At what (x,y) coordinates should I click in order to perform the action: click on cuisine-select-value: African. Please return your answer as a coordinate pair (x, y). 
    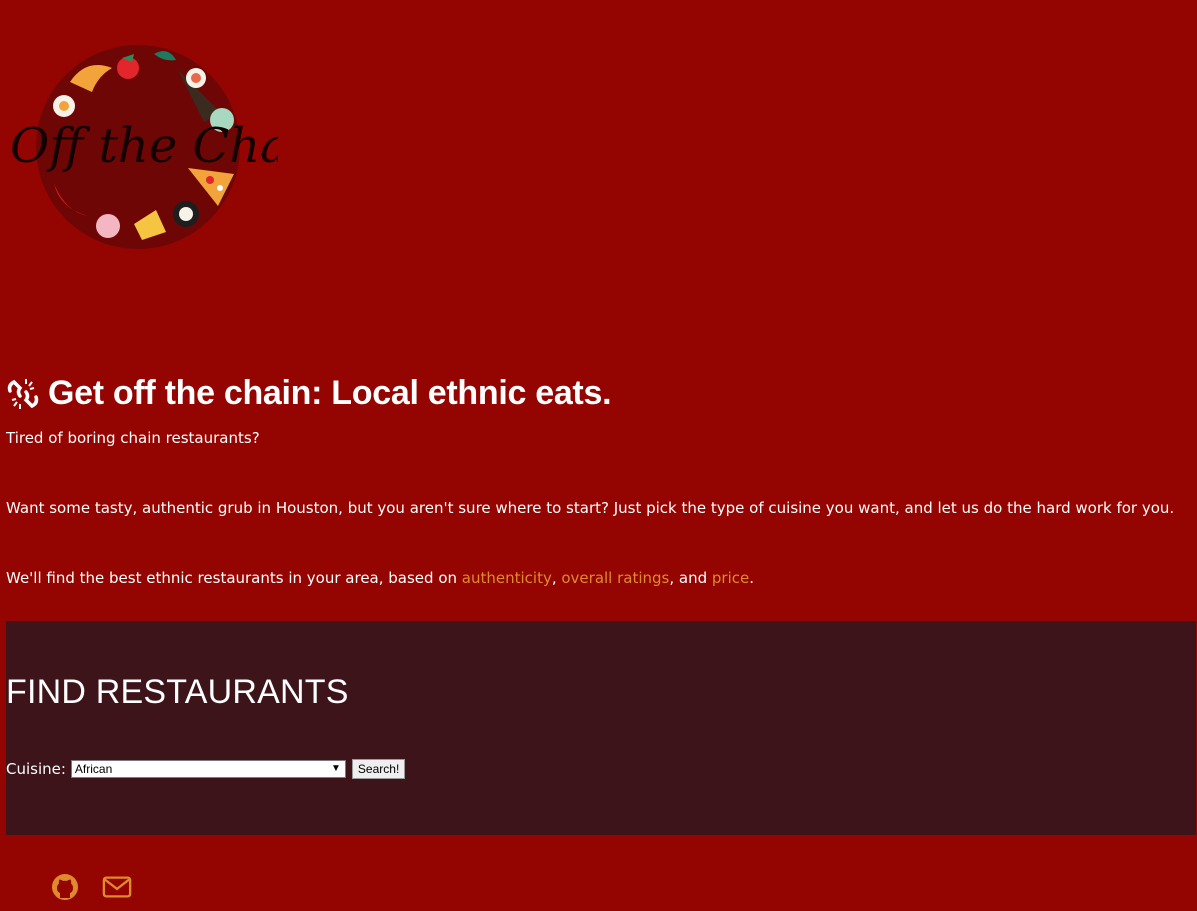
    Looking at the image, I should click on (93, 769).